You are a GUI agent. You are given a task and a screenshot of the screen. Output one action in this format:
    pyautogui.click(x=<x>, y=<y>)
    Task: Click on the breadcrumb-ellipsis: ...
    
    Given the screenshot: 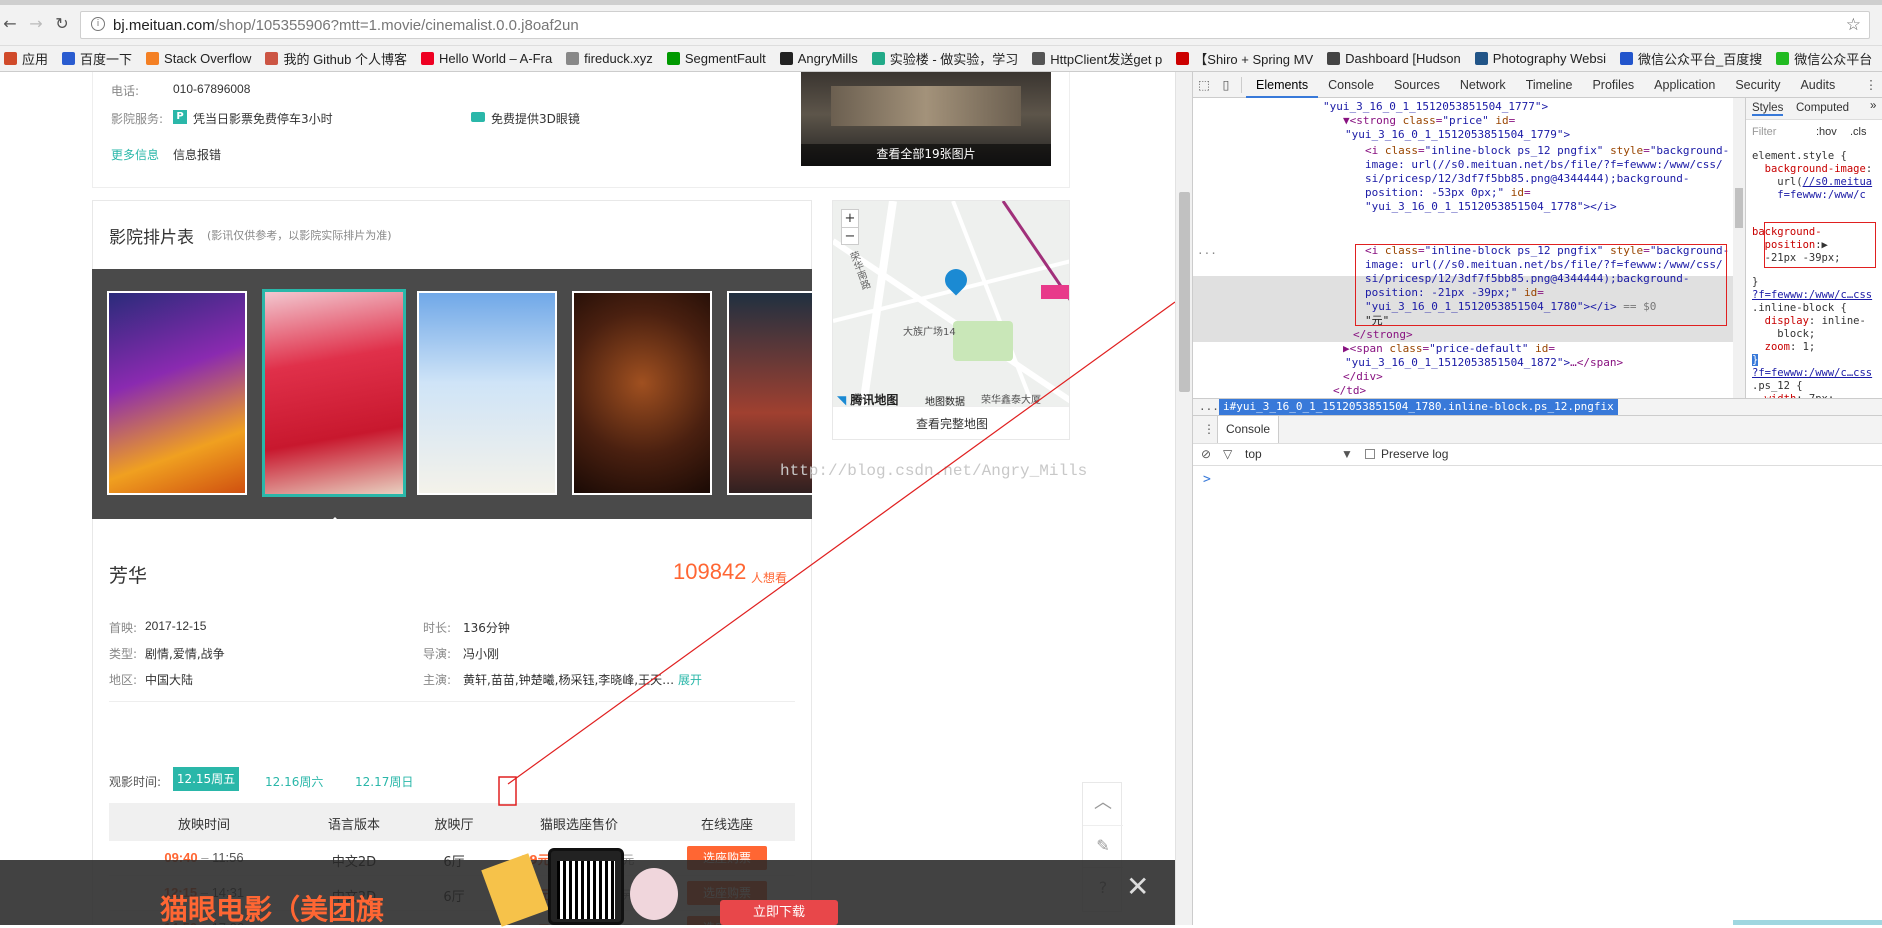 What is the action you would take?
    pyautogui.click(x=1209, y=406)
    